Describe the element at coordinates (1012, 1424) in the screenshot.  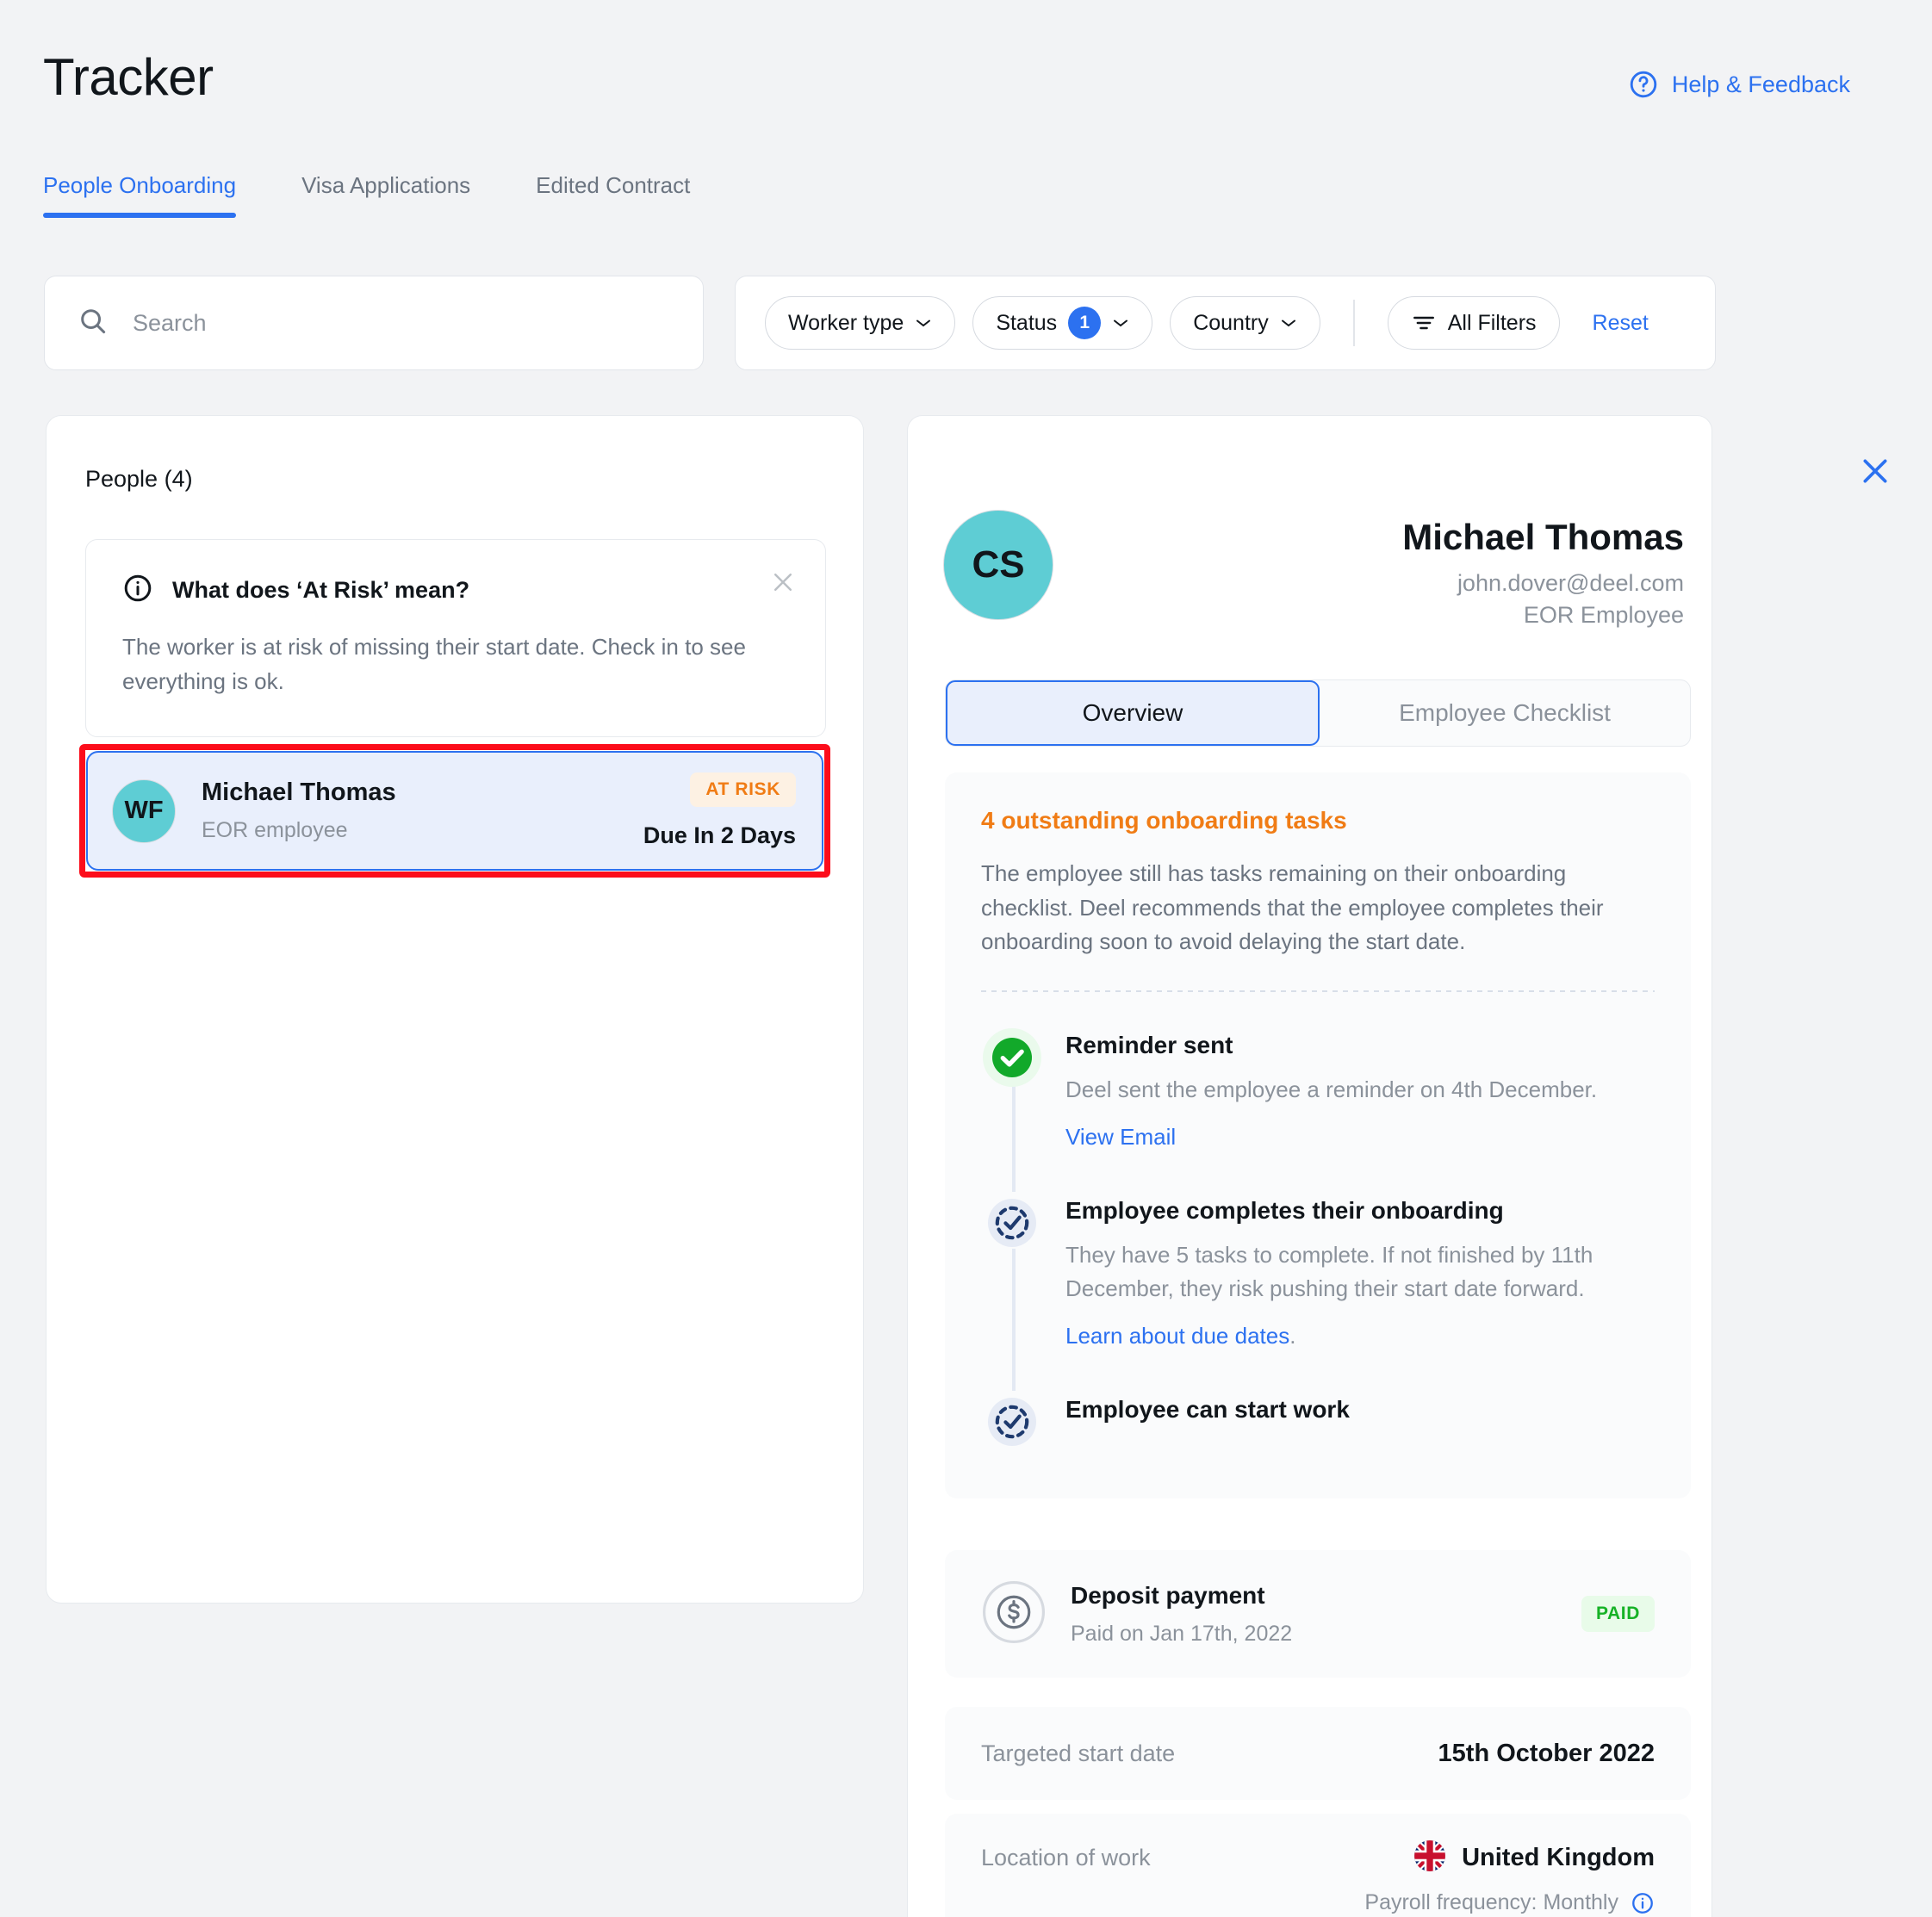
I see `dashed-check-circle-icon` at that location.